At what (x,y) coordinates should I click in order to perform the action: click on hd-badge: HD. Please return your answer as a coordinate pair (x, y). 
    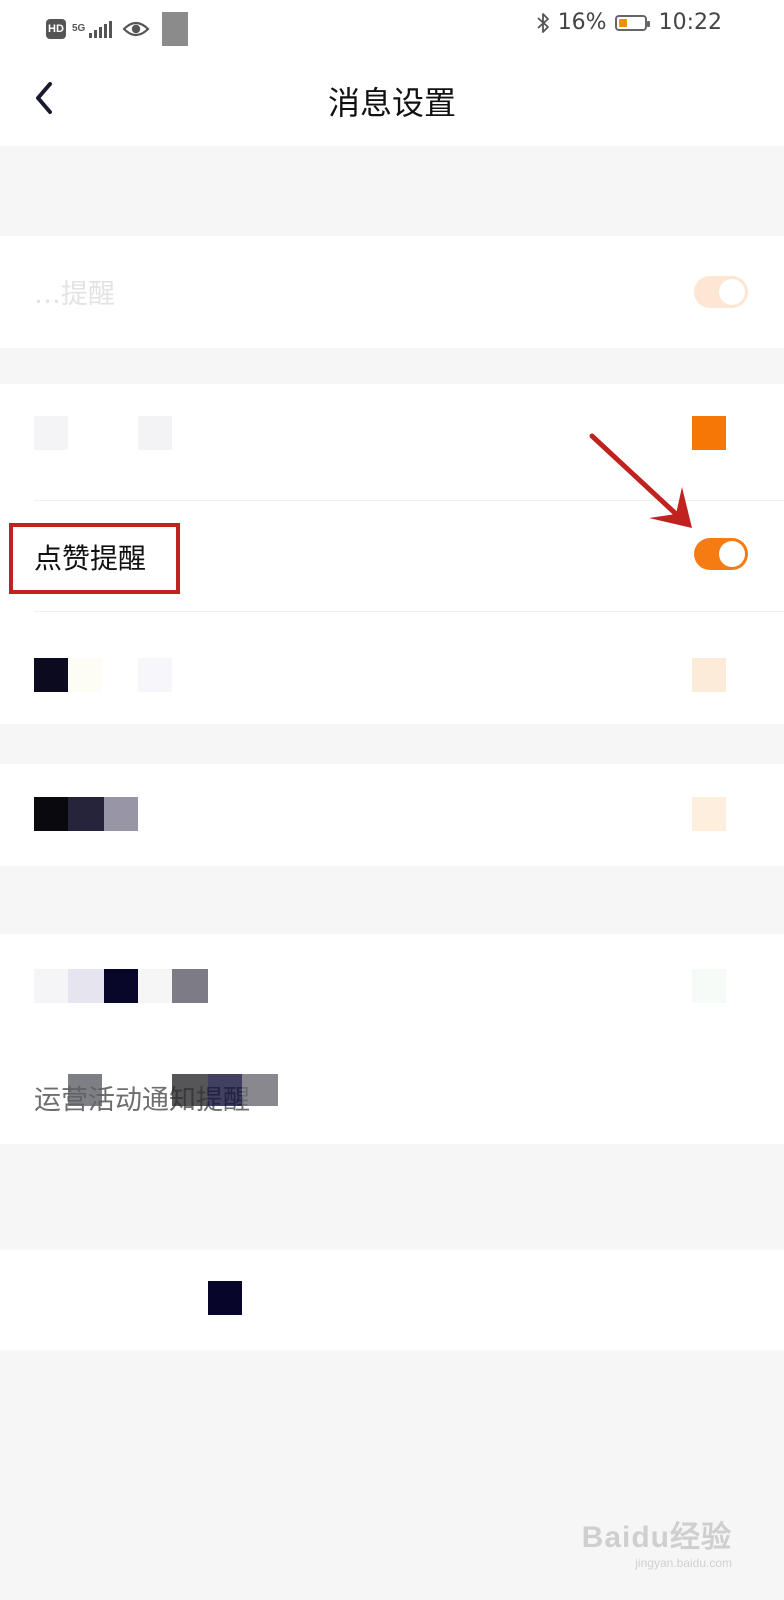
    Looking at the image, I should click on (56, 29).